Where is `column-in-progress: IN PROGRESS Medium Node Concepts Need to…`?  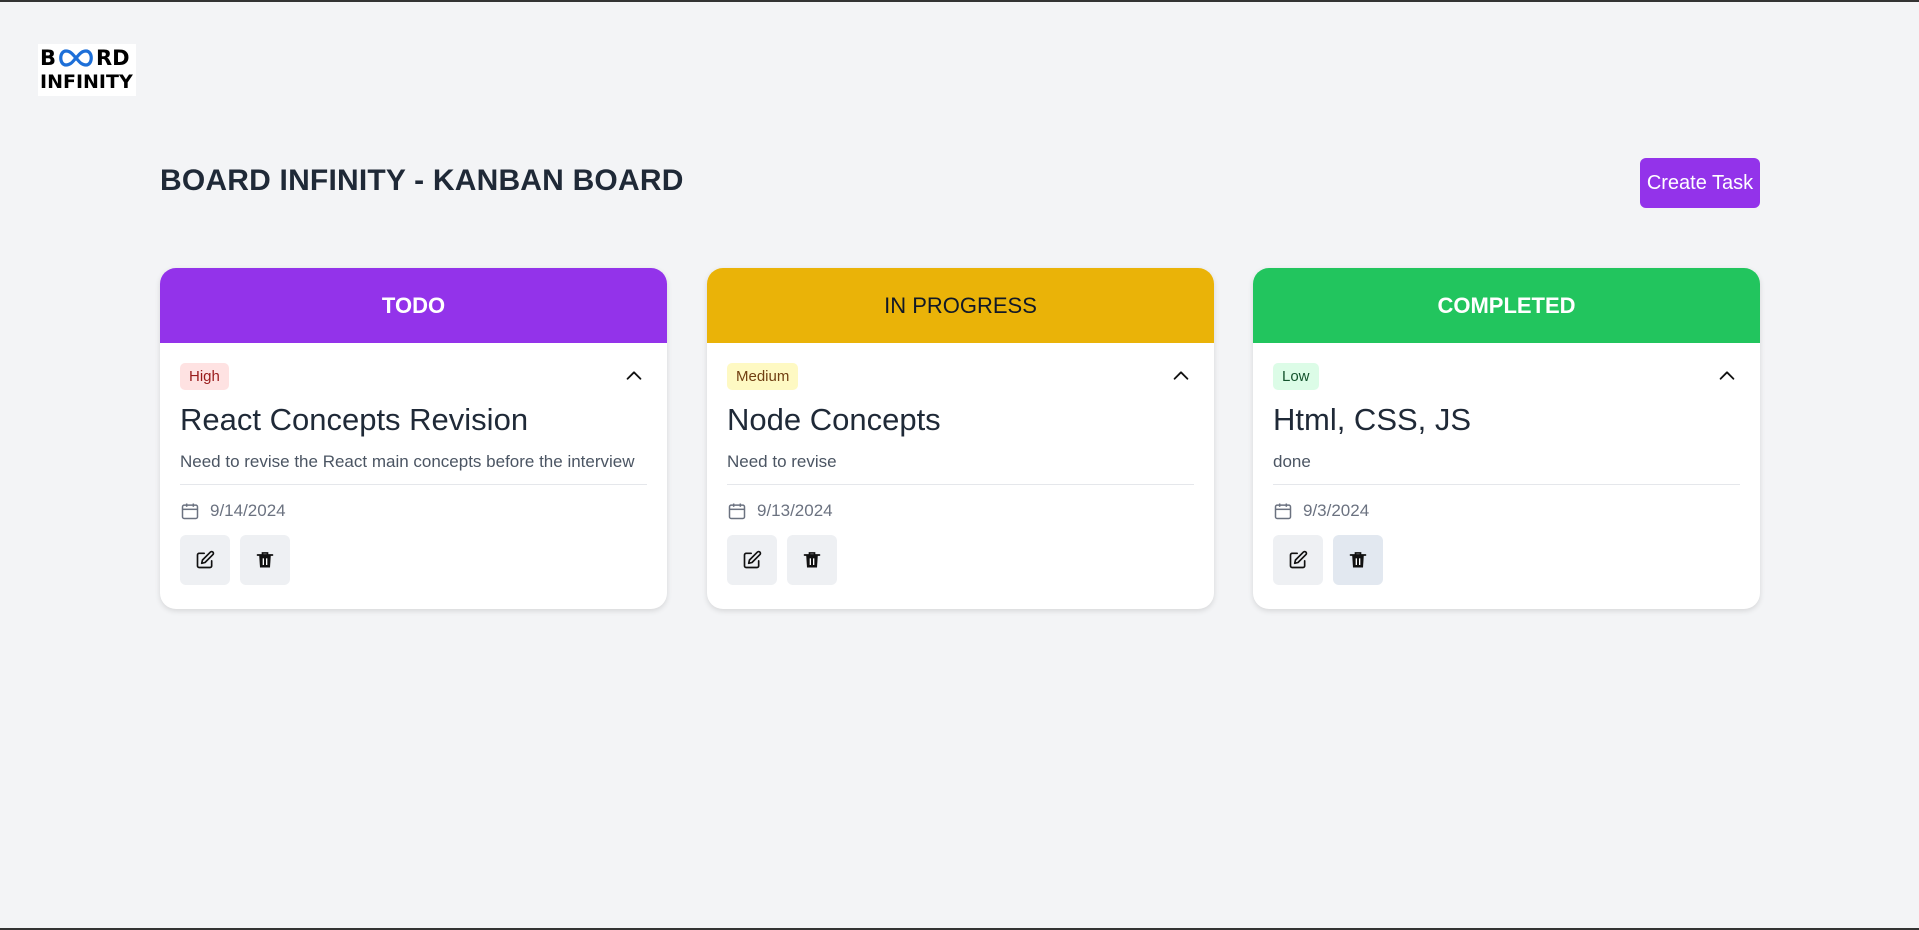
column-in-progress: IN PROGRESS Medium Node Concepts Need to… is located at coordinates (960, 438).